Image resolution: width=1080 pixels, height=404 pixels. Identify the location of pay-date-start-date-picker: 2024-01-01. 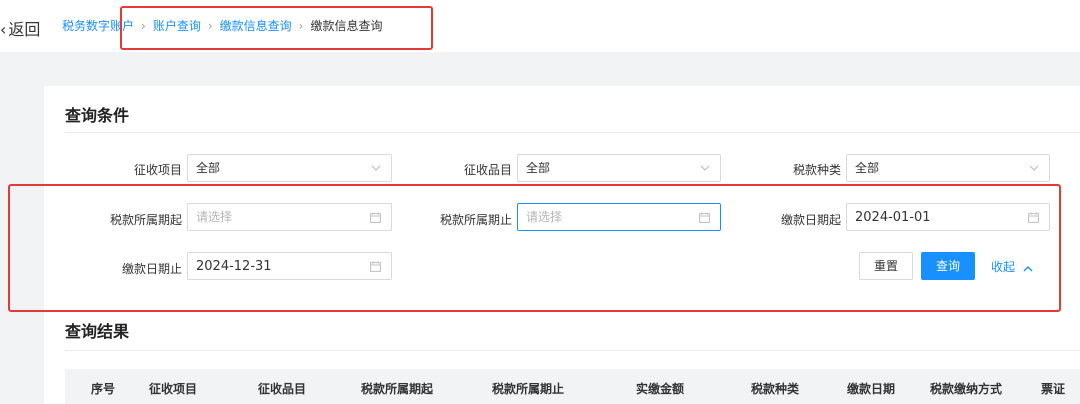
(948, 217).